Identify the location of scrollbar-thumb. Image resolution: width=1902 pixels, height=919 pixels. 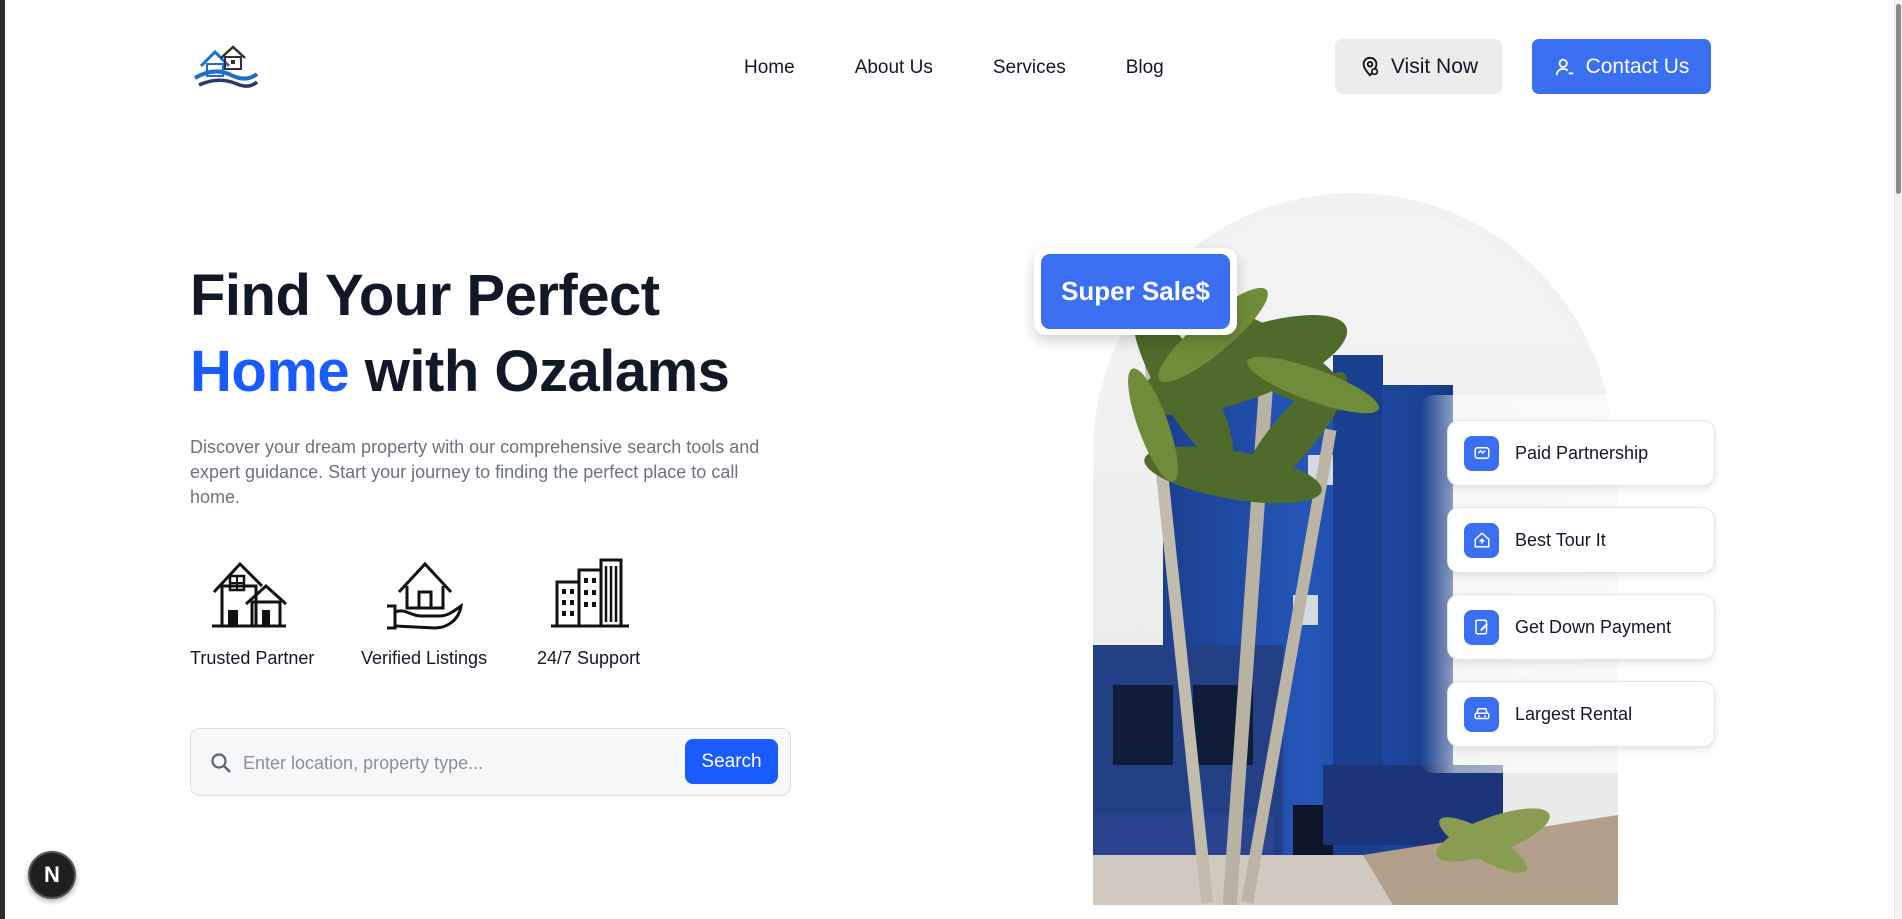
(1898, 99).